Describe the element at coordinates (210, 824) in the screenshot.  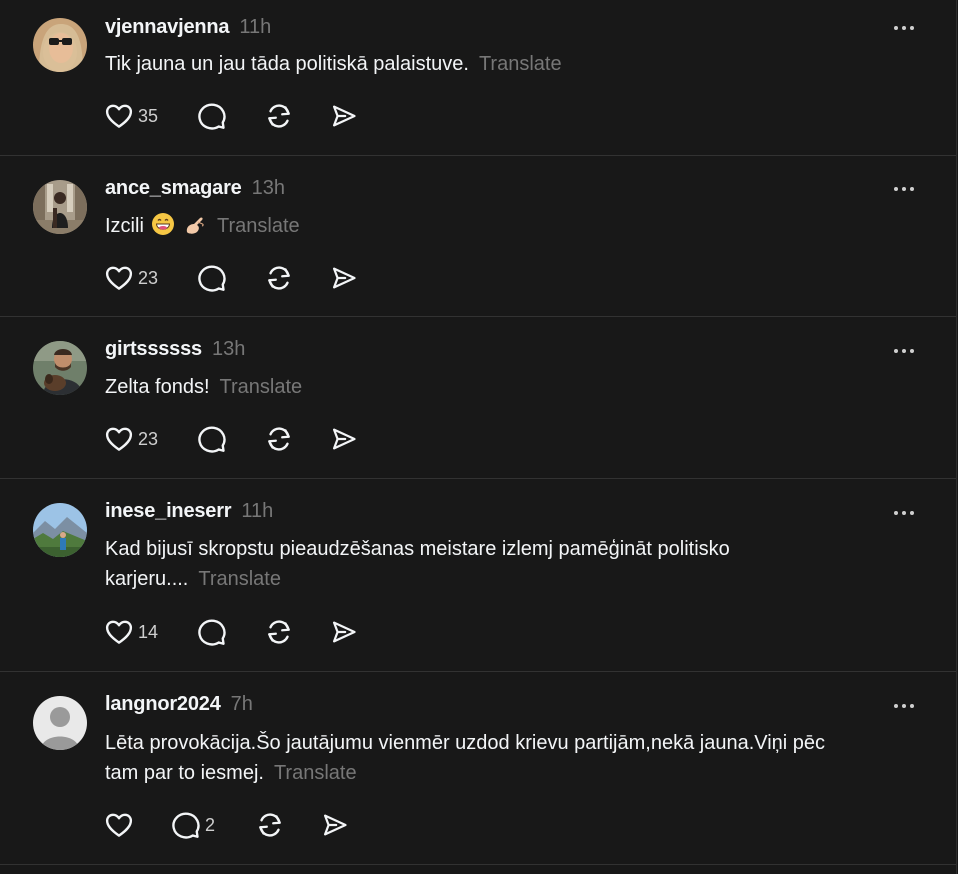
I see `reply-count: 2` at that location.